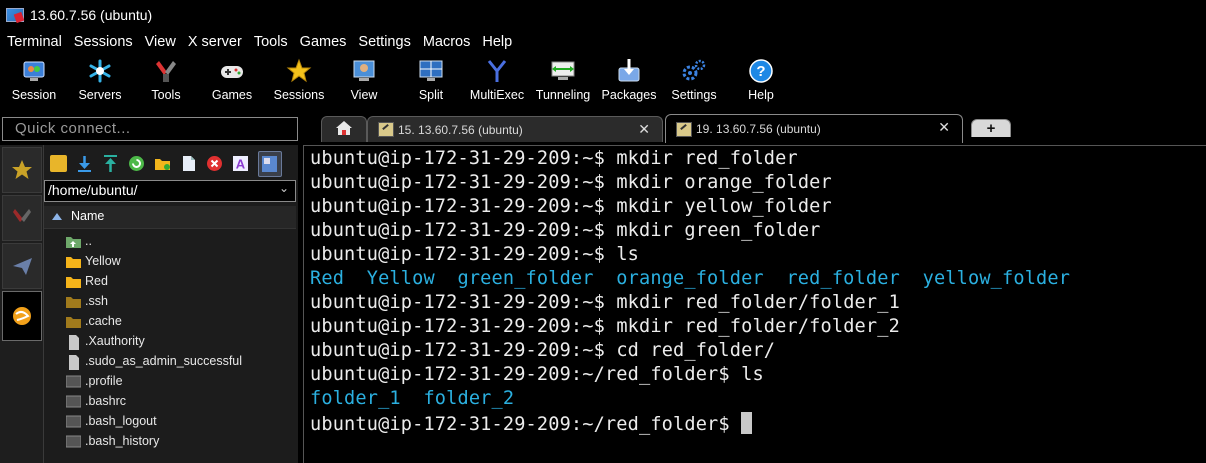 Image resolution: width=1206 pixels, height=463 pixels. I want to click on gamepad-icon, so click(232, 71).